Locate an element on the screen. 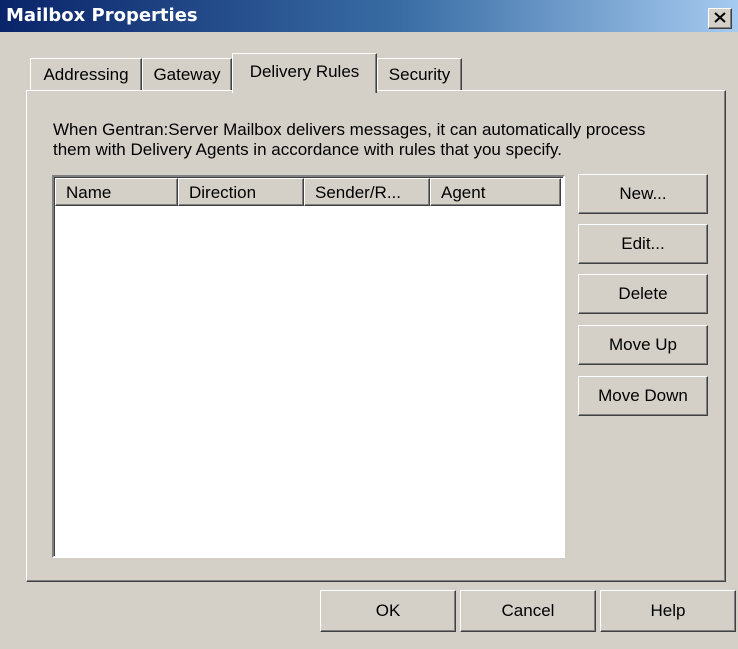  close-icon is located at coordinates (720, 19).